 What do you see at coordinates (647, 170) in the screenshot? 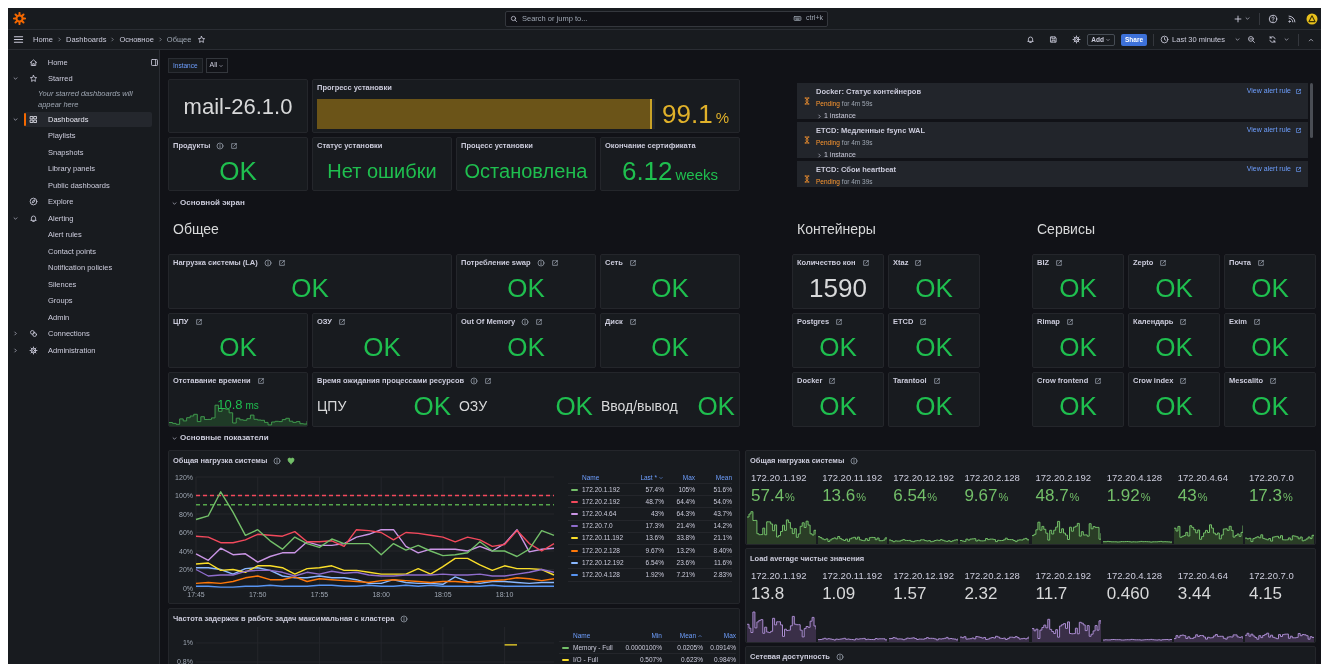
I see `stat-value: 6.12` at bounding box center [647, 170].